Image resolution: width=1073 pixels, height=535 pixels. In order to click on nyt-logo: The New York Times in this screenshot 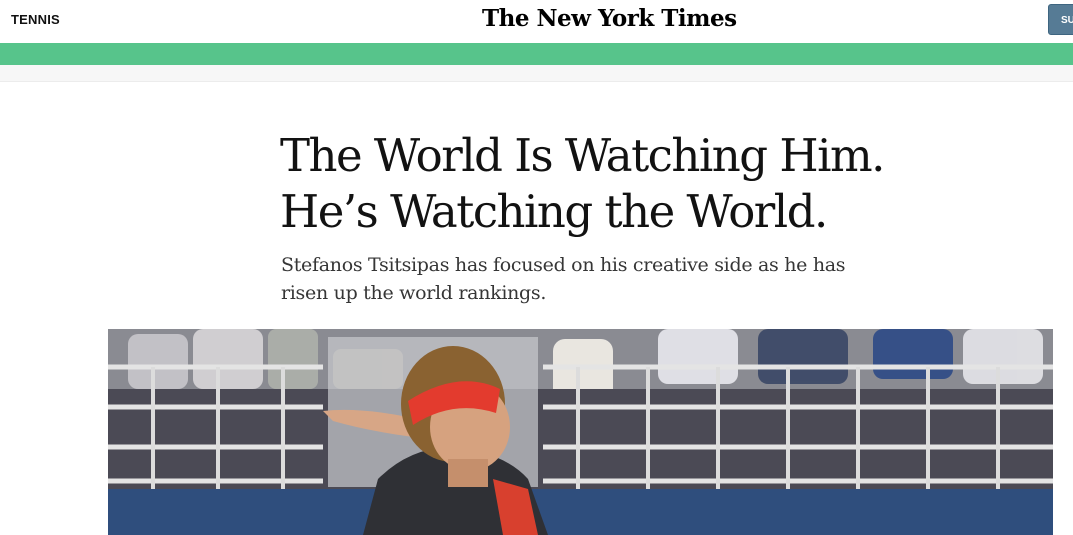, I will do `click(609, 18)`.